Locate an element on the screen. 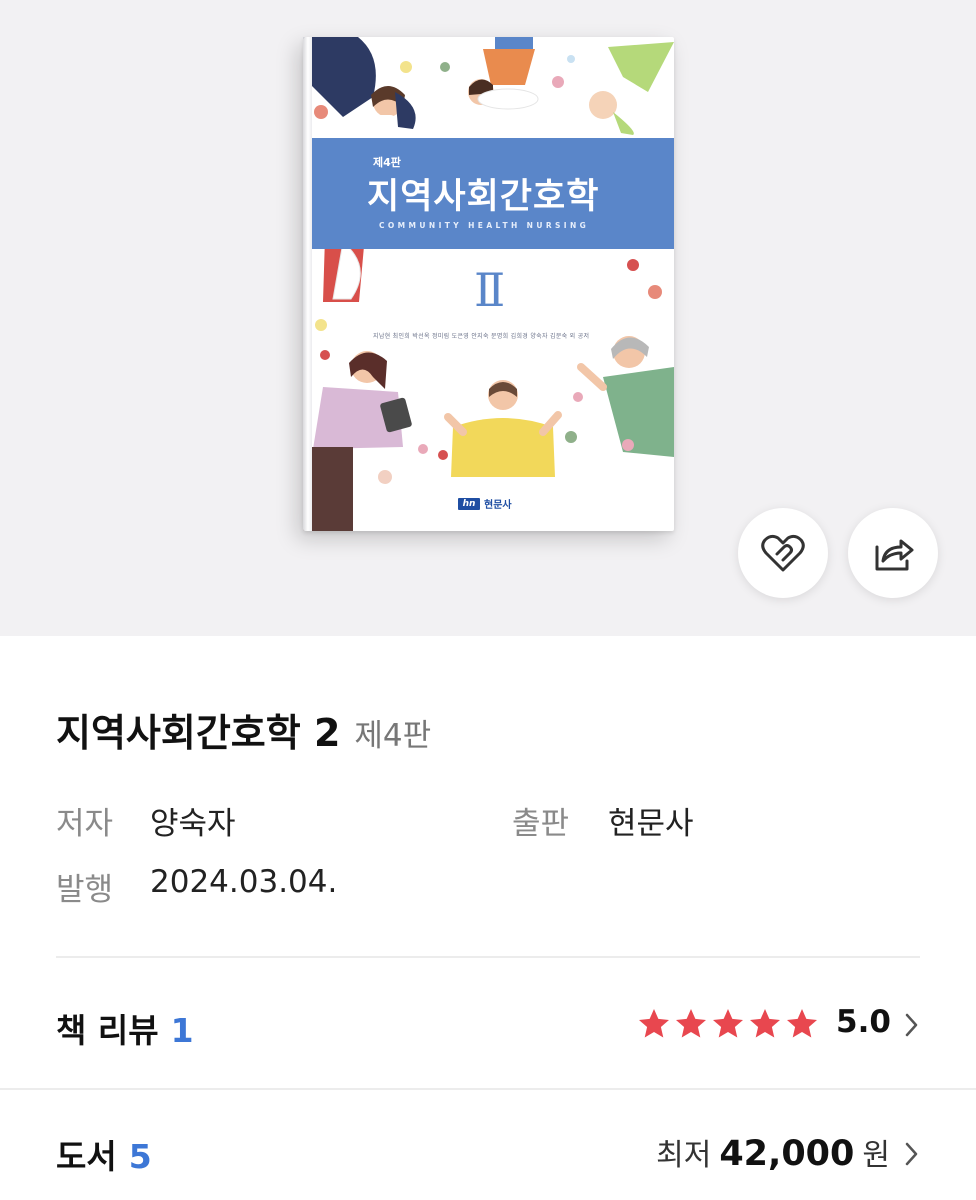 This screenshot has height=1200, width=976. rating-value: 5.0 is located at coordinates (863, 1022).